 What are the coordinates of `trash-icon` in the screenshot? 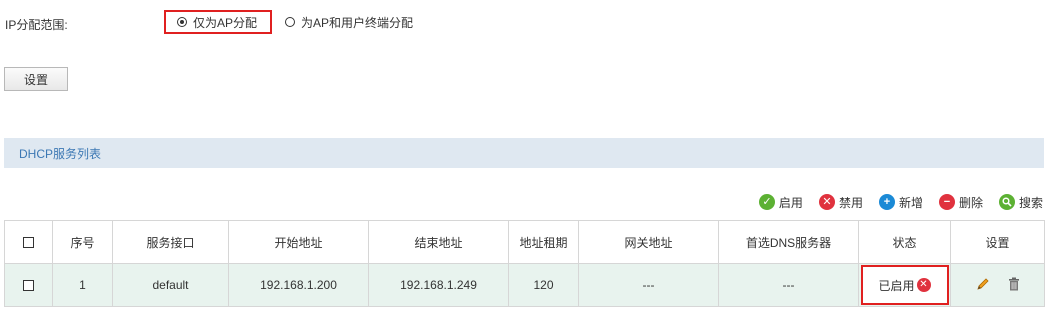 It's located at (1014, 285).